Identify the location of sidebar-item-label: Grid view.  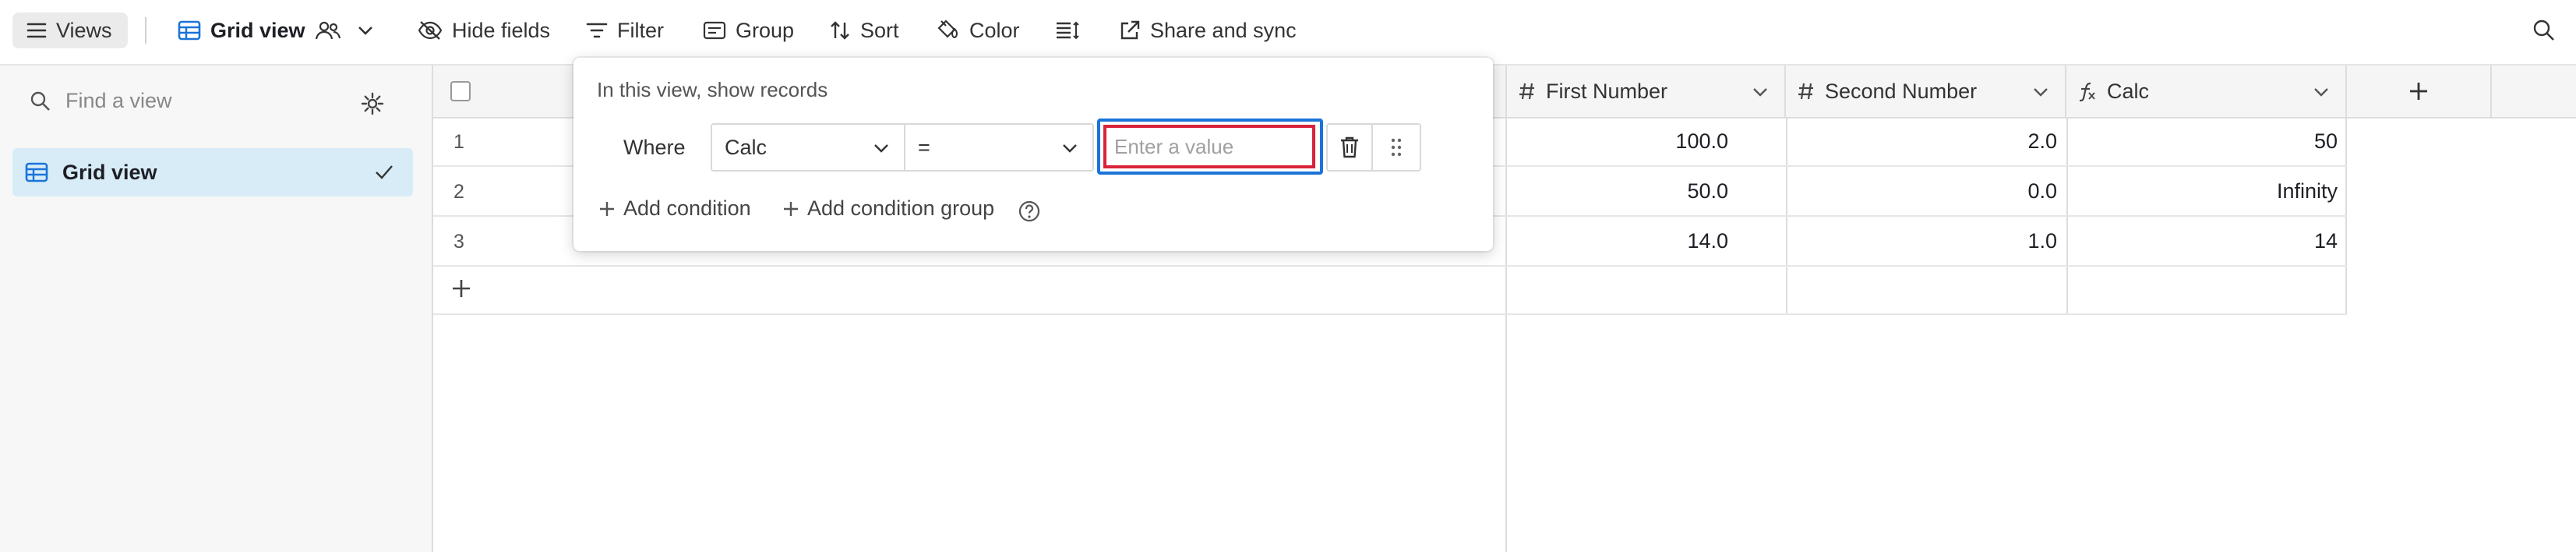
(109, 172).